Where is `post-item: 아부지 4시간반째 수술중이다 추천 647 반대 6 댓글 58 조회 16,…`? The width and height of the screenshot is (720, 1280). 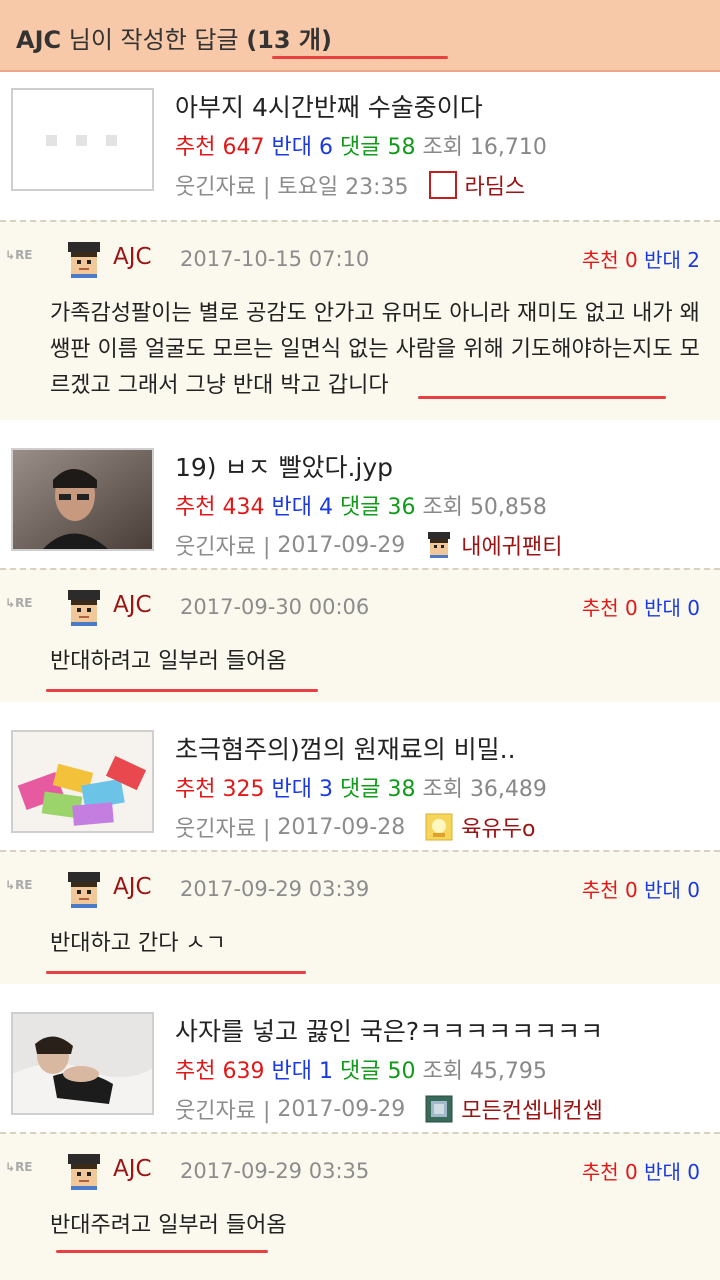 post-item: 아부지 4시간반째 수술중이다 추천 647 반대 6 댓글 58 조회 16,… is located at coordinates (360, 139).